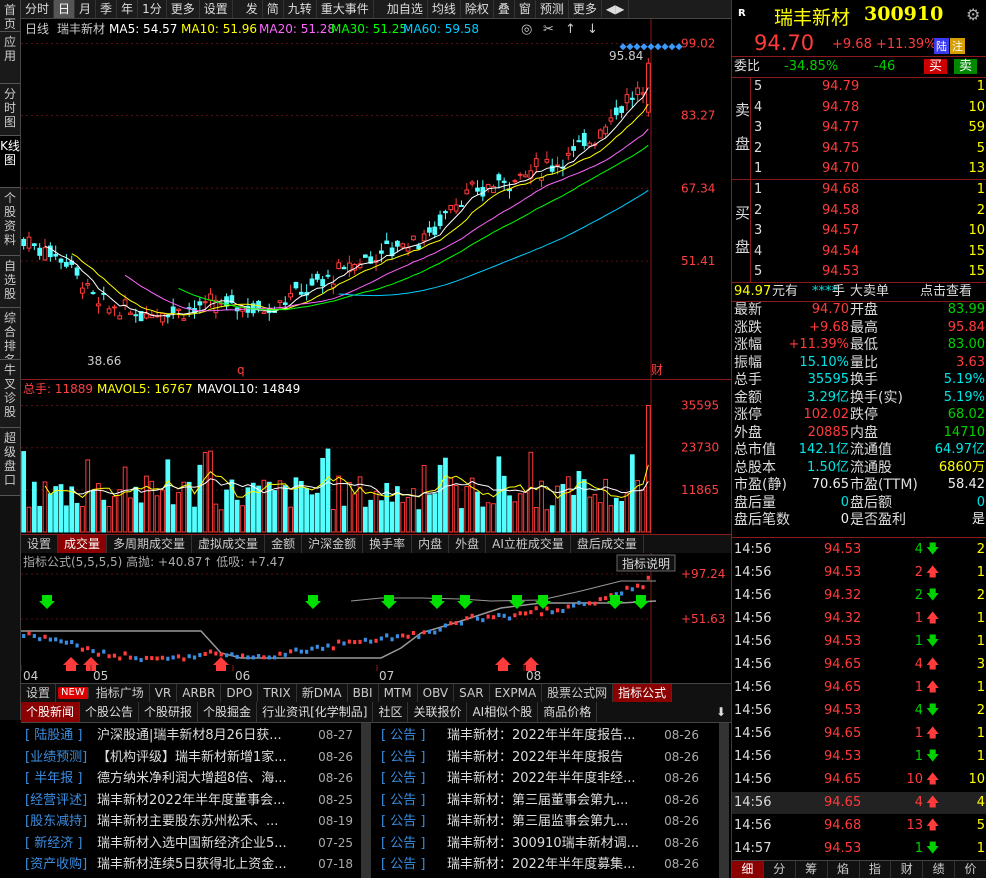 The width and height of the screenshot is (986, 878). What do you see at coordinates (388, 544) in the screenshot?
I see `voltab-6: 换手率` at bounding box center [388, 544].